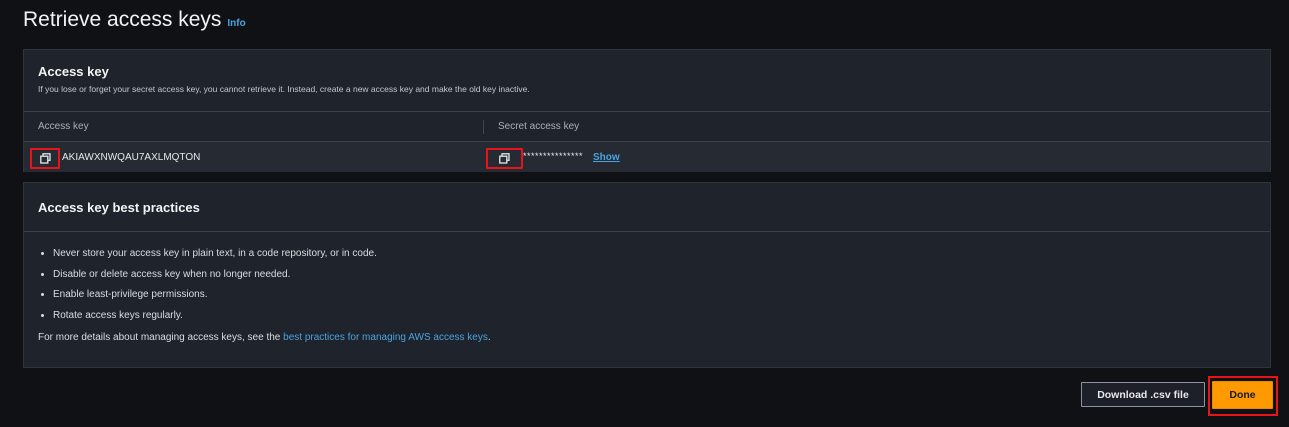 The width and height of the screenshot is (1289, 427). Describe the element at coordinates (647, 207) in the screenshot. I see `best-practices-header: Access key best practices` at that location.